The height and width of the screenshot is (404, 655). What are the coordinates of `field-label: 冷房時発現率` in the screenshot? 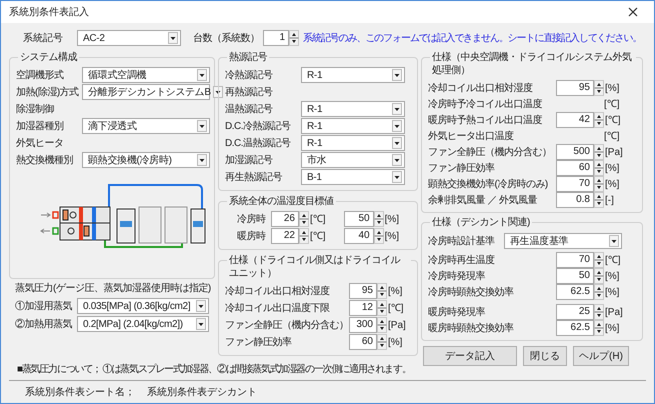 It's located at (457, 277).